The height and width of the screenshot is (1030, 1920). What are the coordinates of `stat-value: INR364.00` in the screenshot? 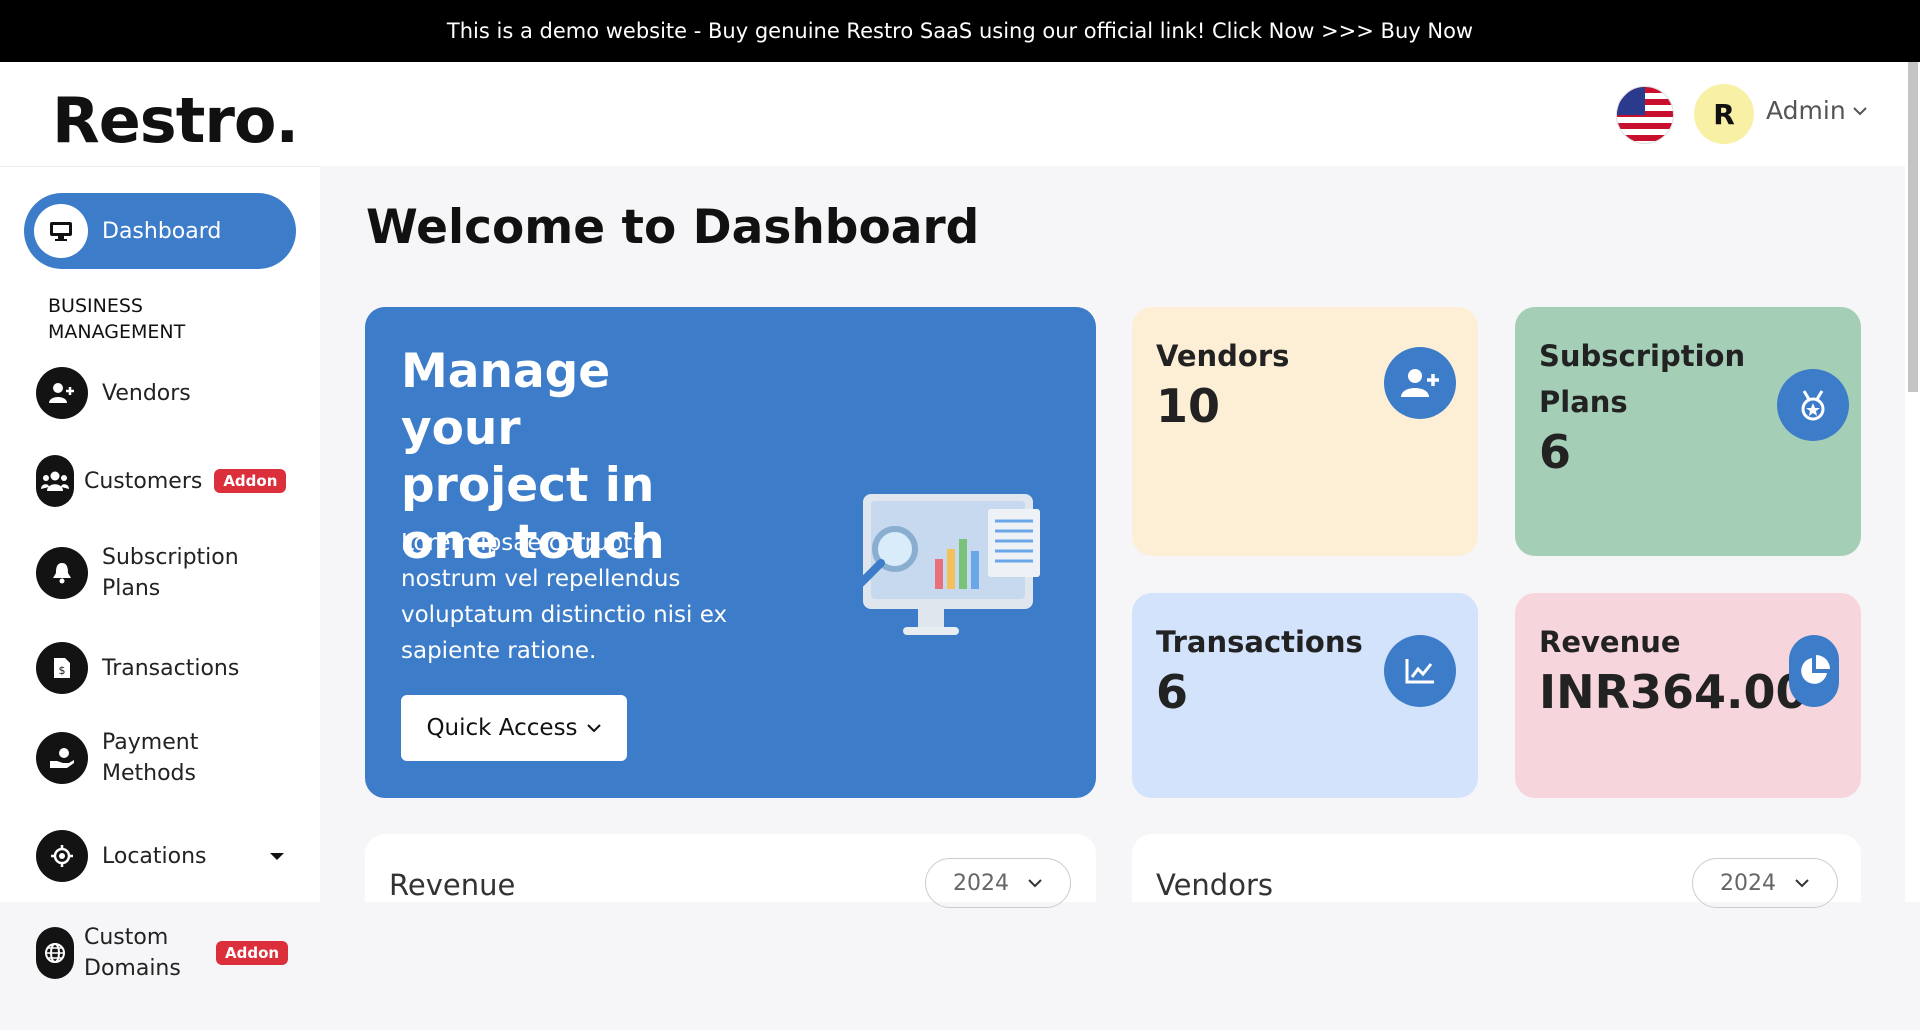 It's located at (1673, 692).